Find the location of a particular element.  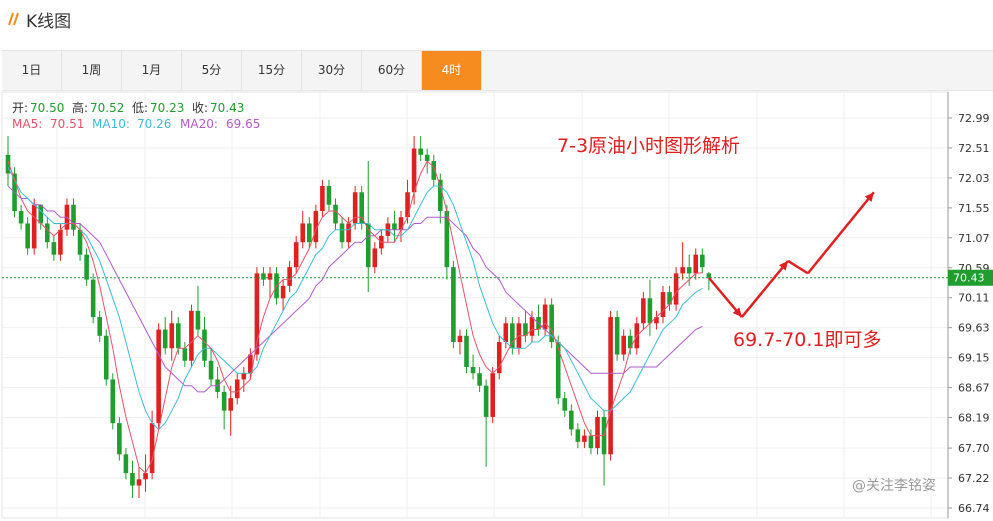

tab-3: 1月 is located at coordinates (152, 70).